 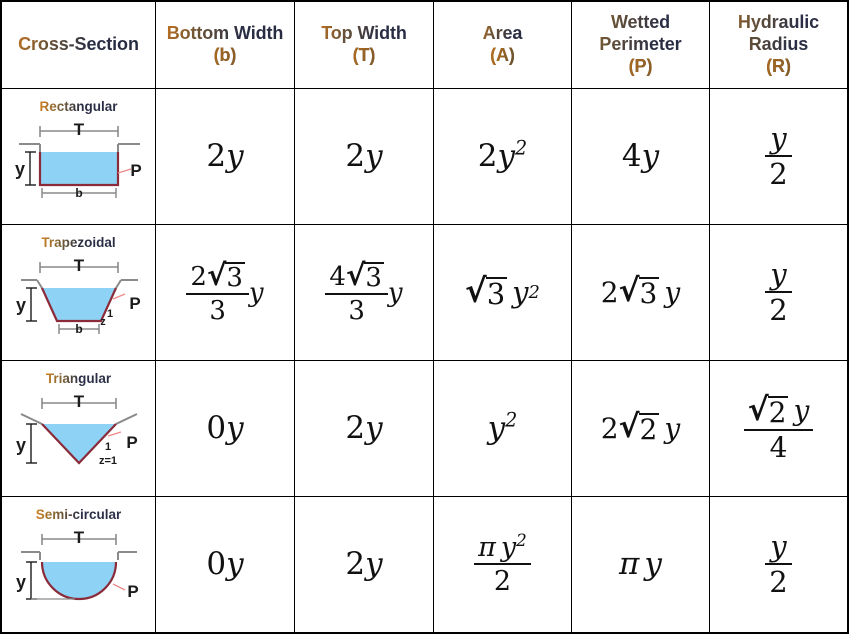 What do you see at coordinates (778, 292) in the screenshot?
I see `formula-hydraulic-radius: y 2` at bounding box center [778, 292].